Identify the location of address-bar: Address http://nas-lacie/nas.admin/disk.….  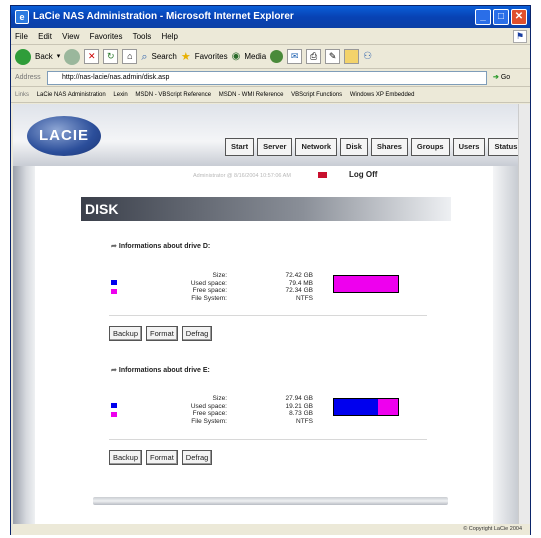
(270, 78).